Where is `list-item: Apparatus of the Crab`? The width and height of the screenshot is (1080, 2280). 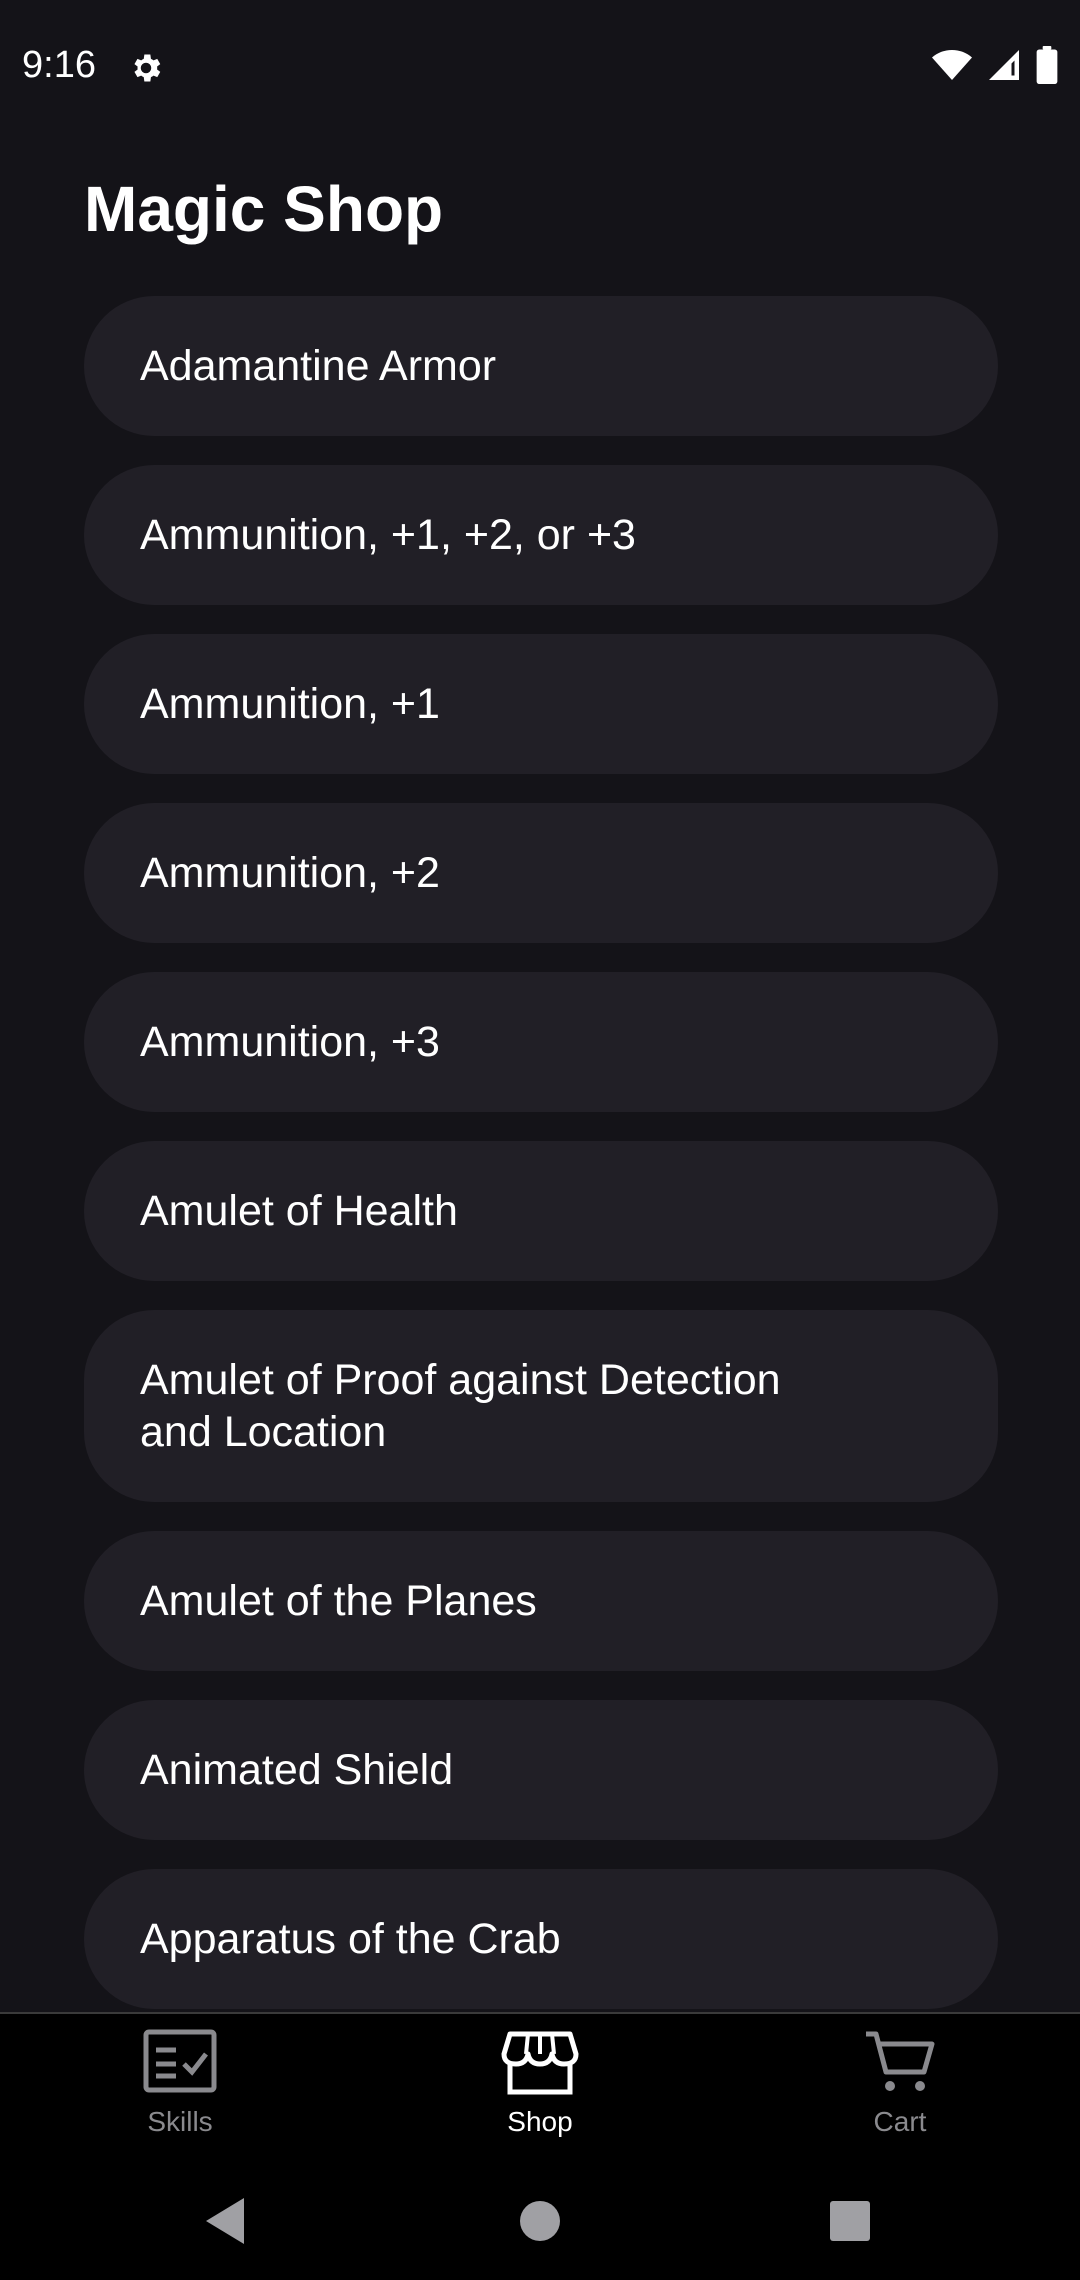 list-item: Apparatus of the Crab is located at coordinates (541, 1939).